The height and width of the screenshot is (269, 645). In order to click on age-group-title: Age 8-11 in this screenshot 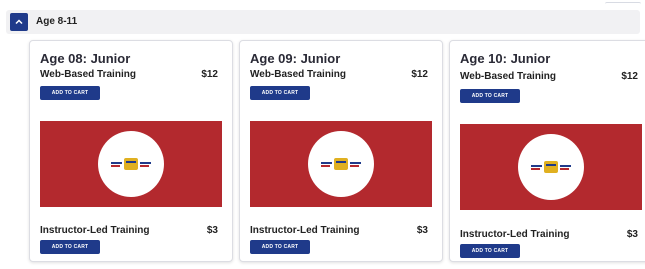, I will do `click(57, 21)`.